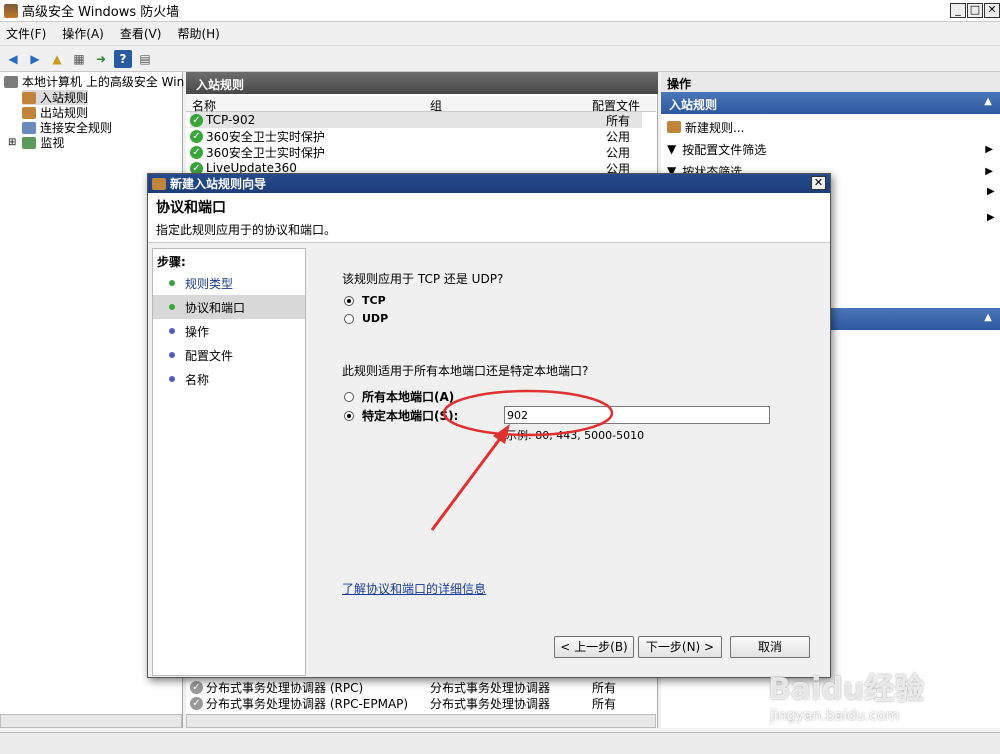  I want to click on highlight-ellipse, so click(528, 413).